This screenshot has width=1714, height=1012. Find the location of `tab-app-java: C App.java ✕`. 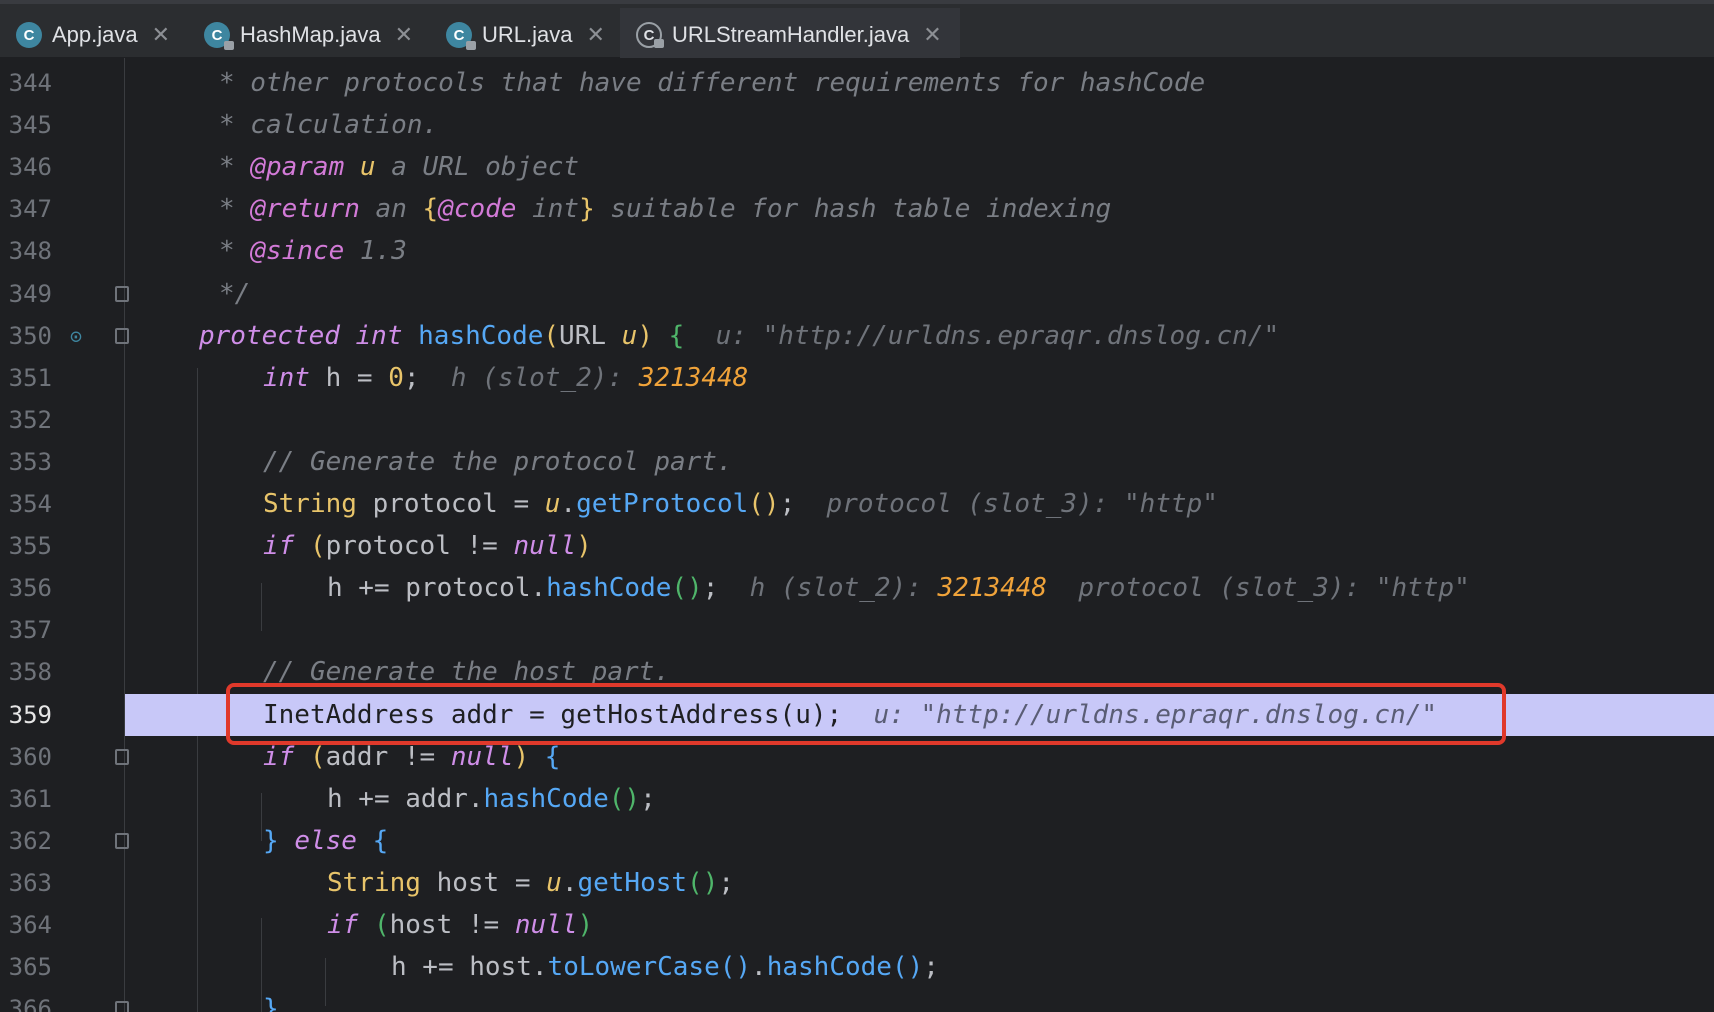

tab-app-java: C App.java ✕ is located at coordinates (92, 35).